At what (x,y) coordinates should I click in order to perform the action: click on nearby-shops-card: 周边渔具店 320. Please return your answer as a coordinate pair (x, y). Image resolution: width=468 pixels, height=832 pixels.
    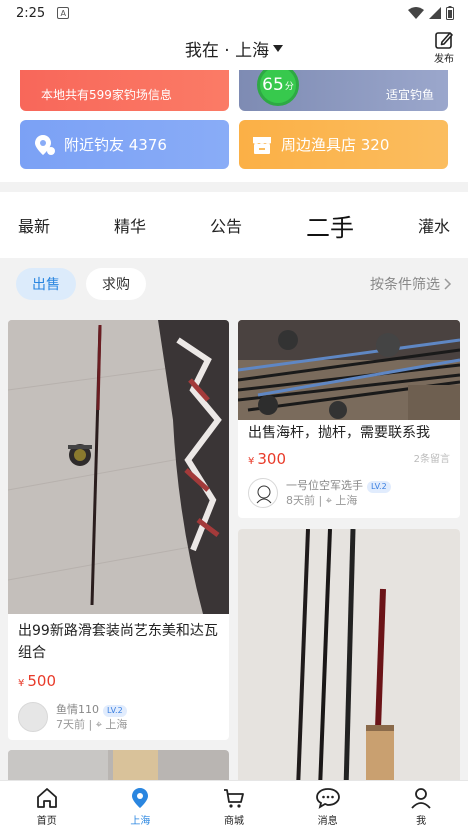
    Looking at the image, I should click on (343, 144).